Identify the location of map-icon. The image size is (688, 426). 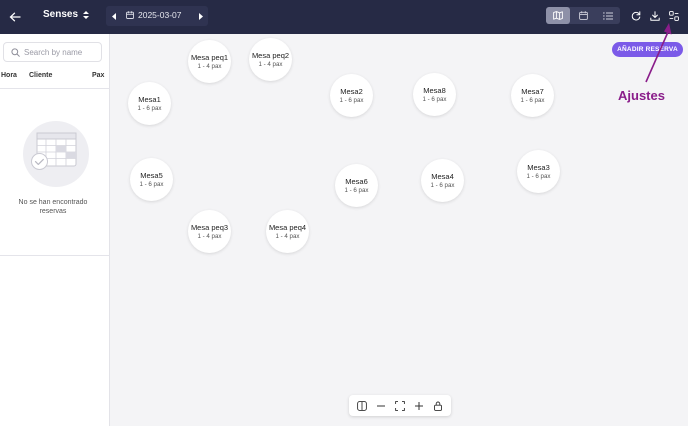
(558, 15).